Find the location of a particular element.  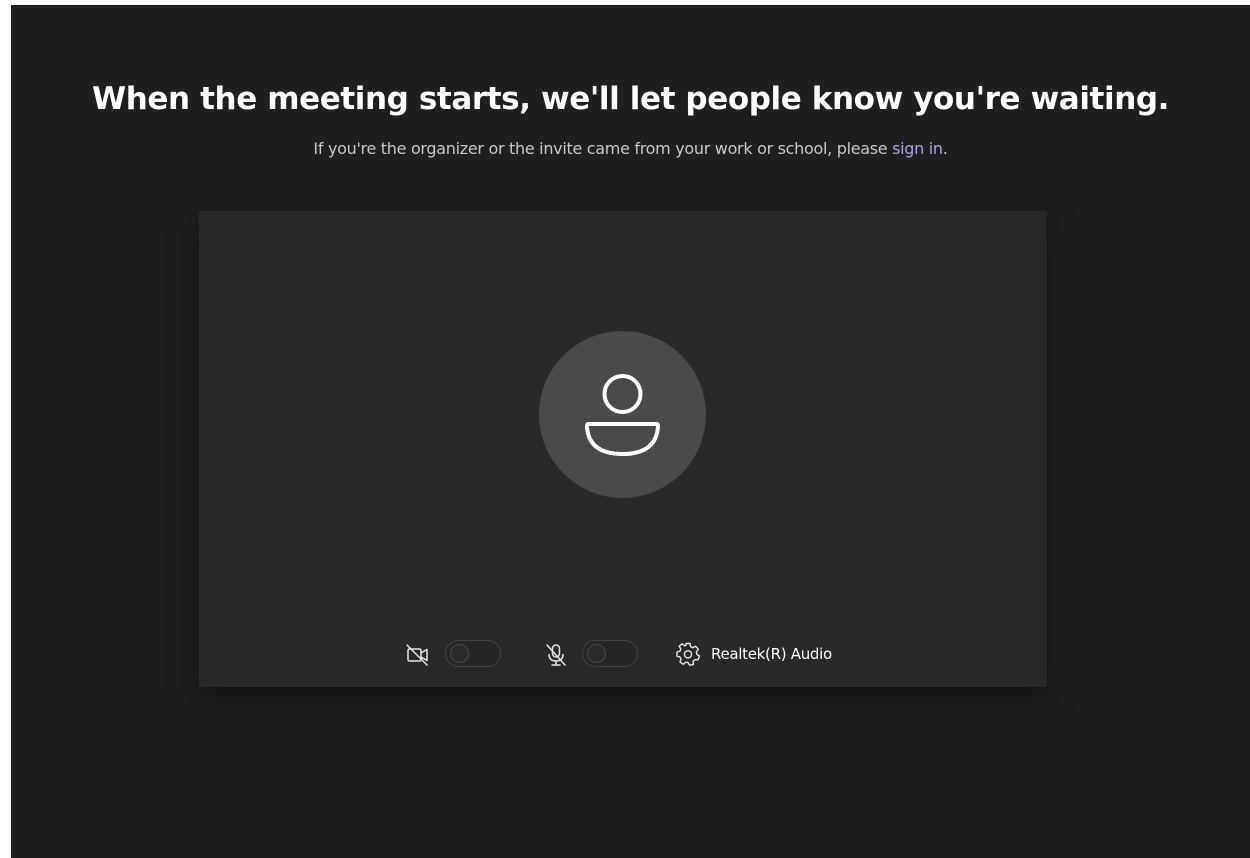

microphone-toggle is located at coordinates (610, 653).